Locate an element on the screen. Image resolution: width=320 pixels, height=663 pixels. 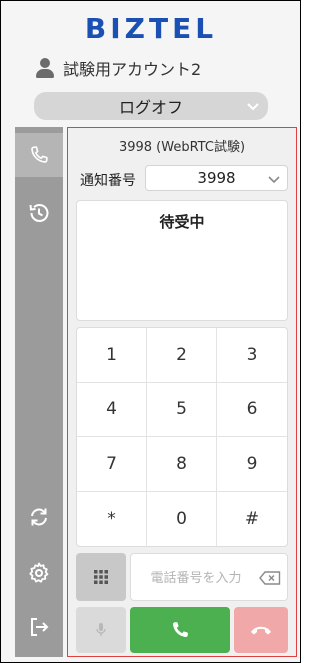
call-button is located at coordinates (180, 630).